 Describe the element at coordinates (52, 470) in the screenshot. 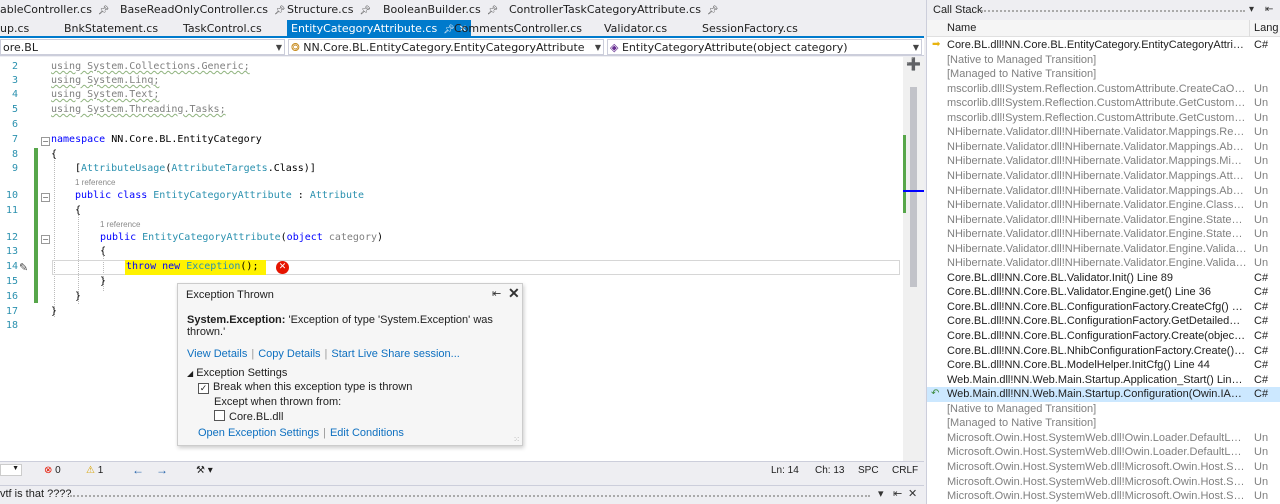

I see `error-count: ⊗ 0` at that location.